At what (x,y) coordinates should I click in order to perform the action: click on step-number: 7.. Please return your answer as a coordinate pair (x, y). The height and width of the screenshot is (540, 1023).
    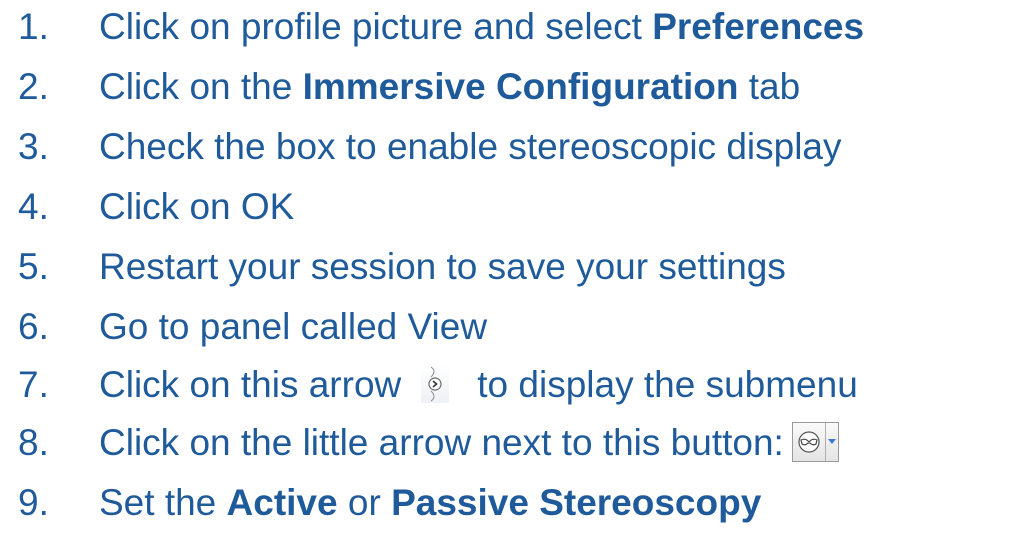
    Looking at the image, I should click on (33, 384).